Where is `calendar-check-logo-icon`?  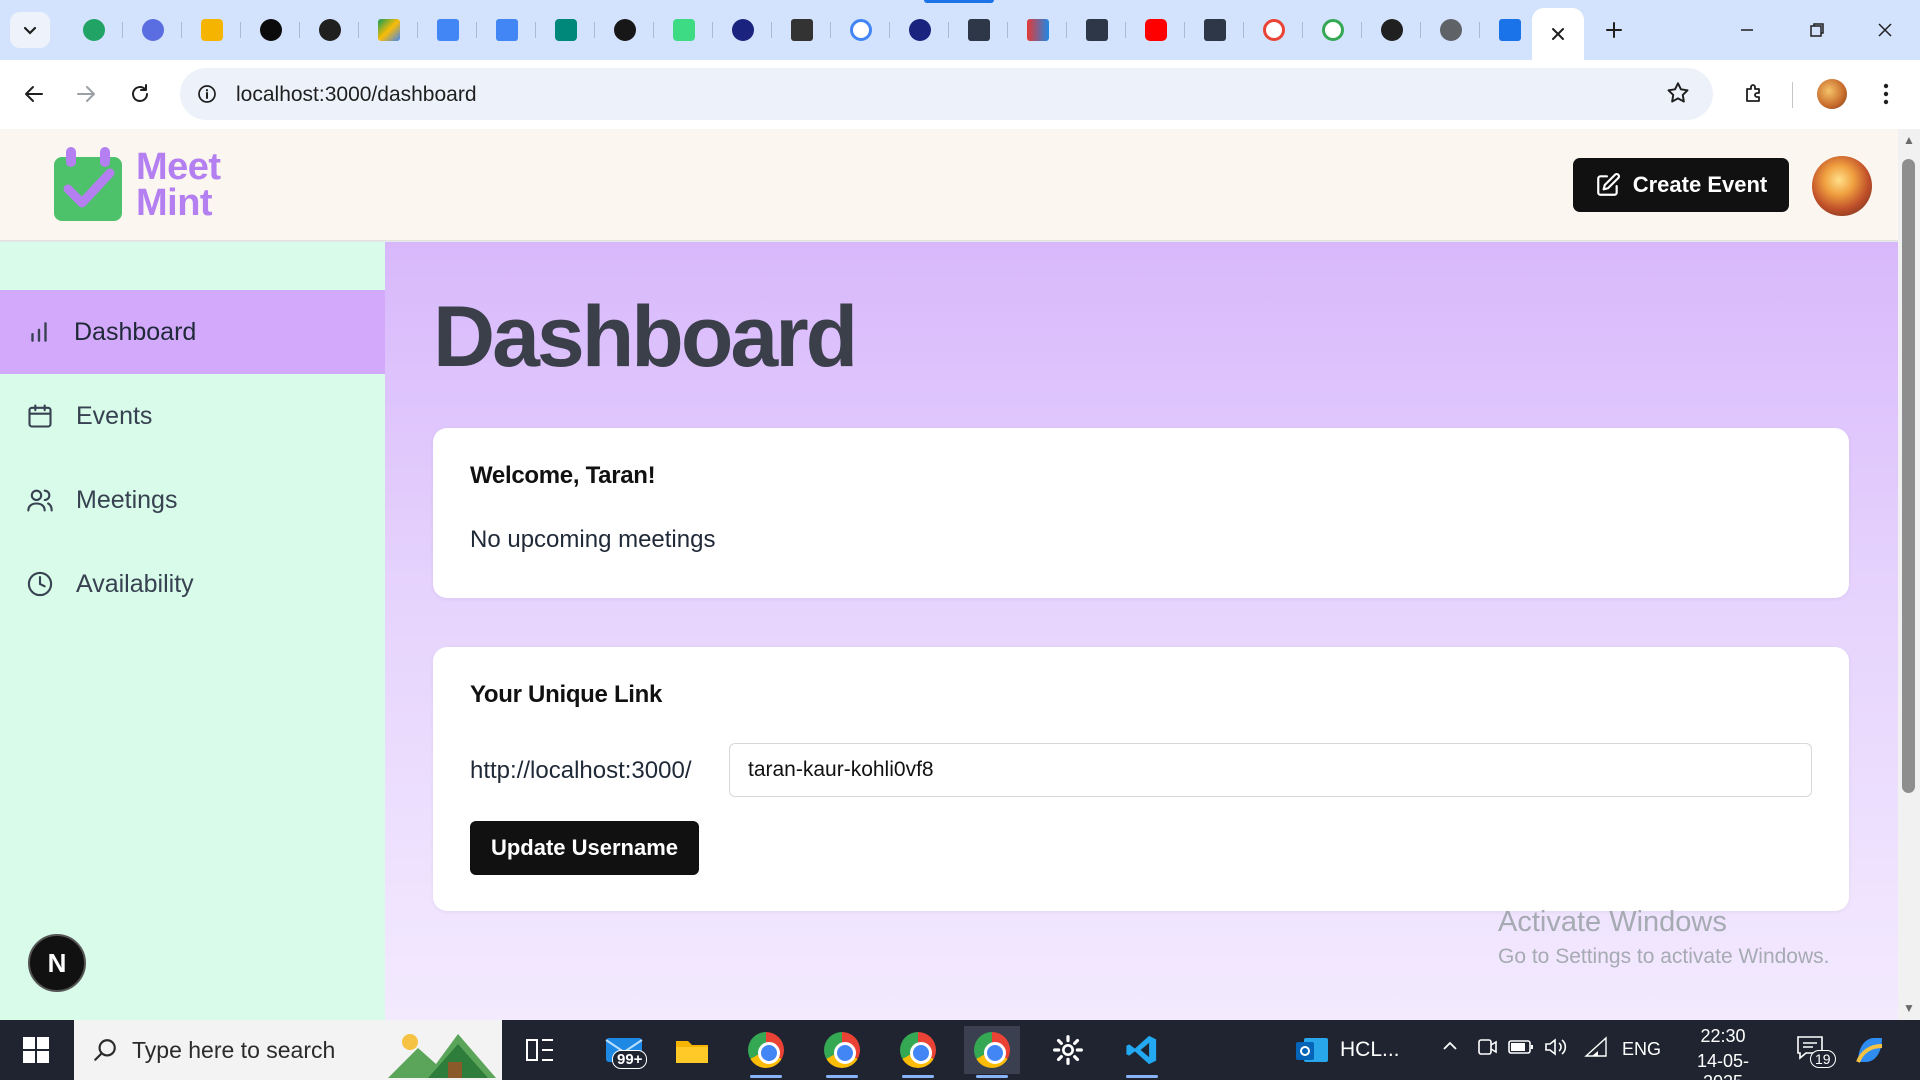
calendar-check-logo-icon is located at coordinates (88, 184).